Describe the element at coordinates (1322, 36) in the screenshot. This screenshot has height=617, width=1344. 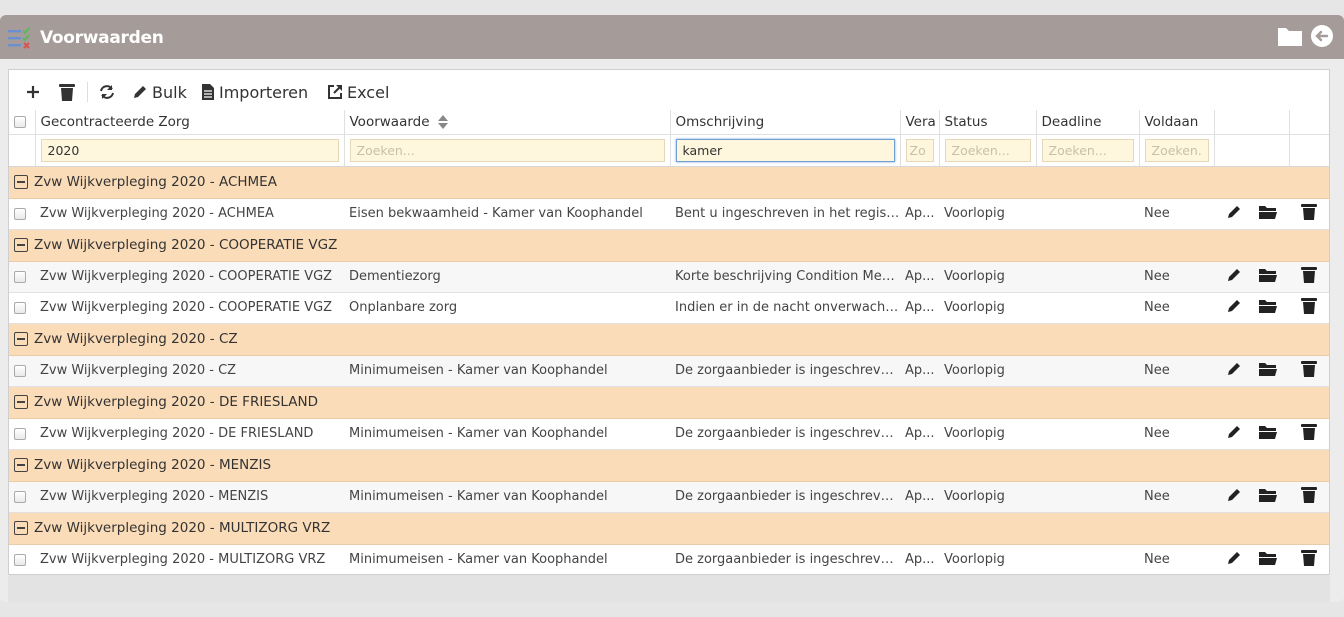
I see `back-arrow-icon` at that location.